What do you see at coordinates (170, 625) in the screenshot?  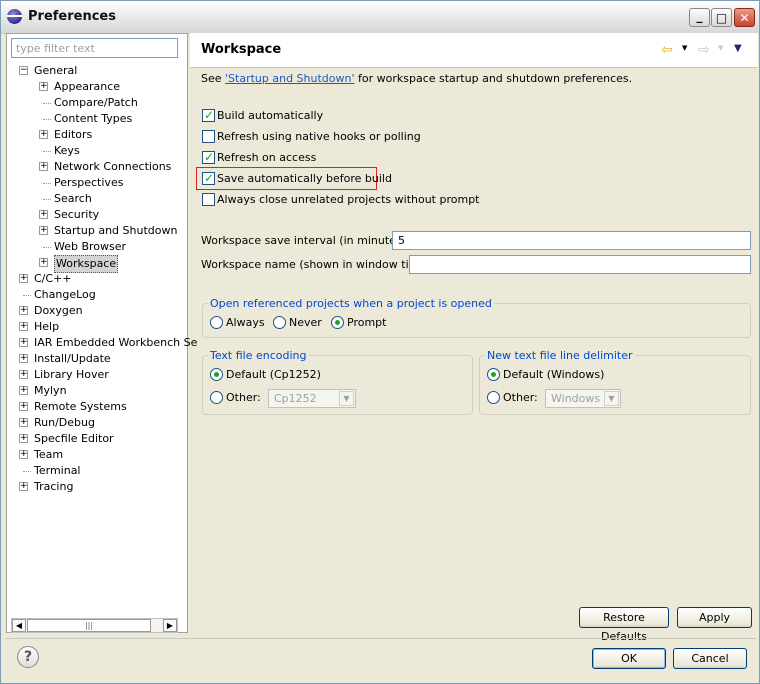 I see `scroll-right-icon: ▶` at bounding box center [170, 625].